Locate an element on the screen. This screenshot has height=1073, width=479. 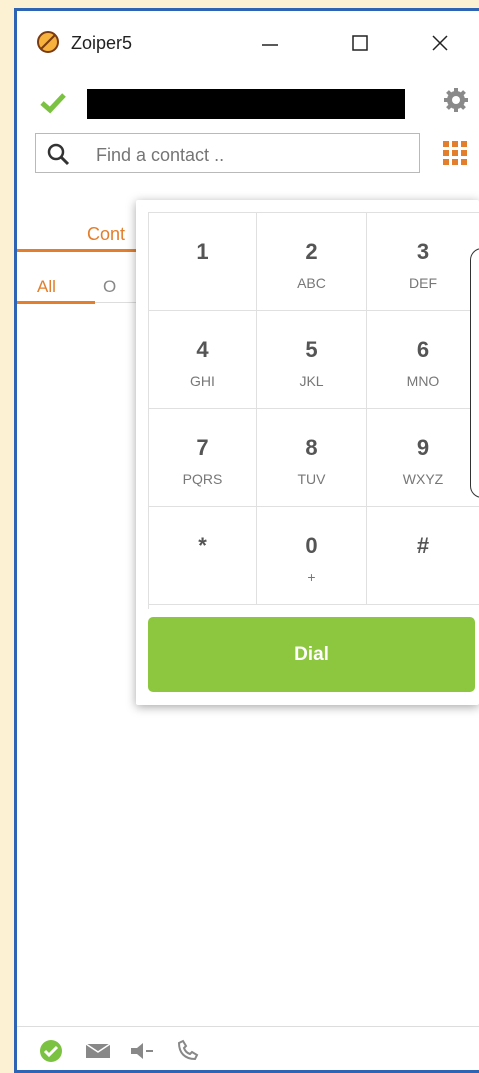
key-digit: 2 is located at coordinates (311, 251).